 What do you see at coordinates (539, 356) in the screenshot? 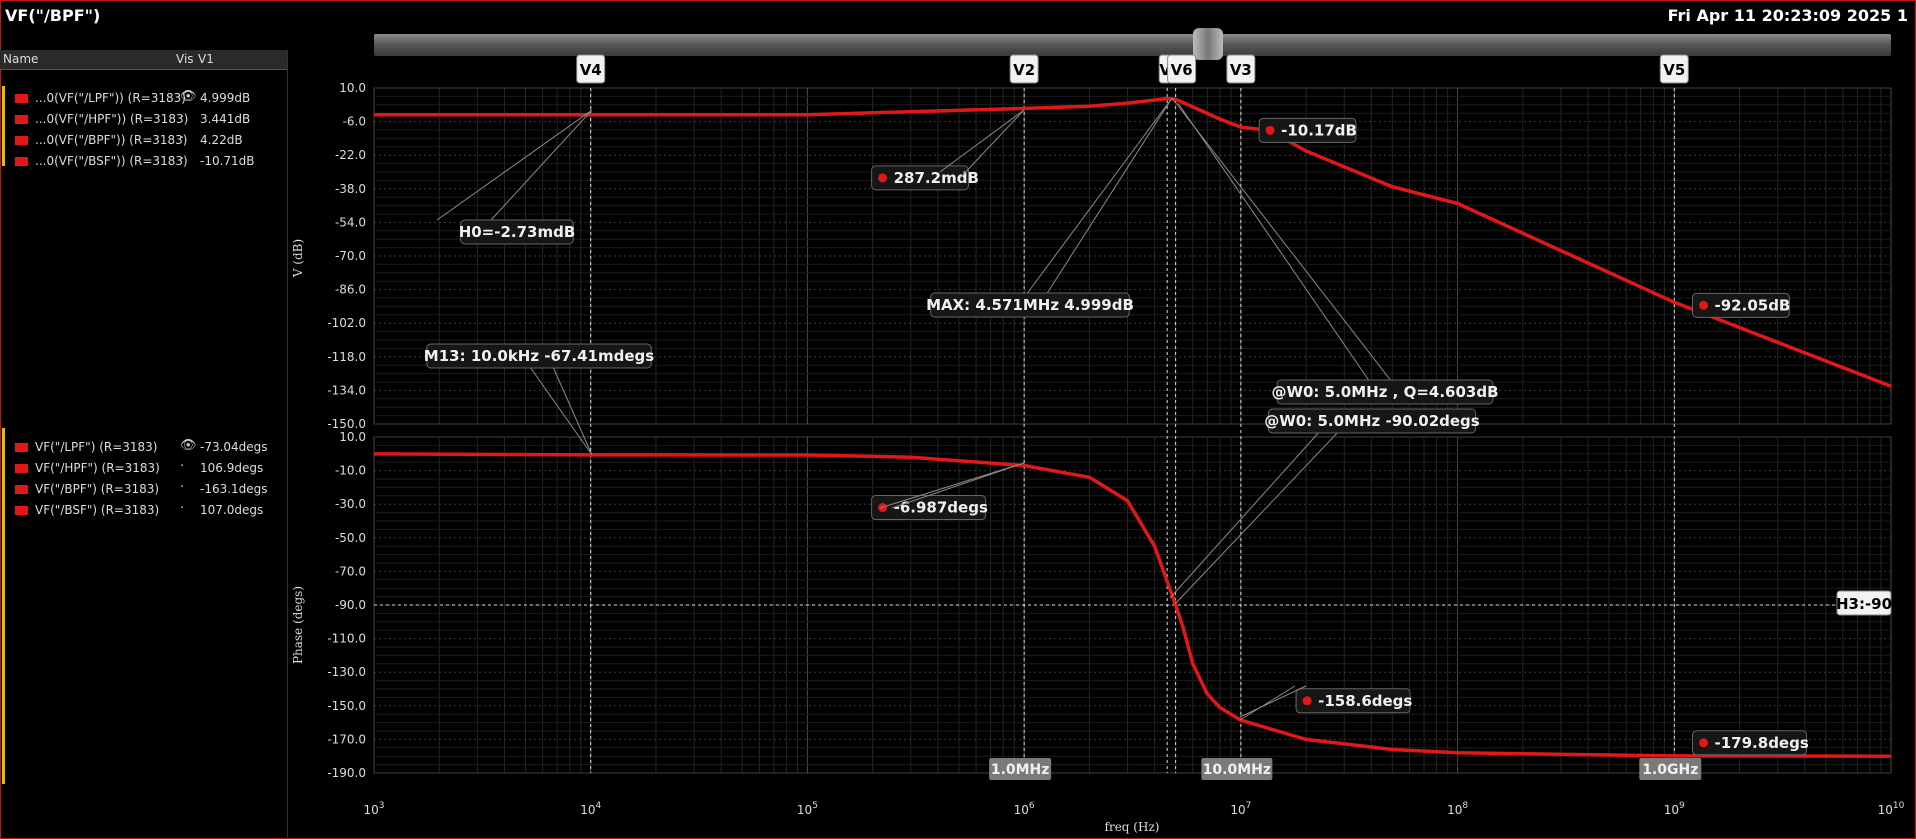
I see `callout-label: M13: 10.0kHz -67.41mdegs` at bounding box center [539, 356].